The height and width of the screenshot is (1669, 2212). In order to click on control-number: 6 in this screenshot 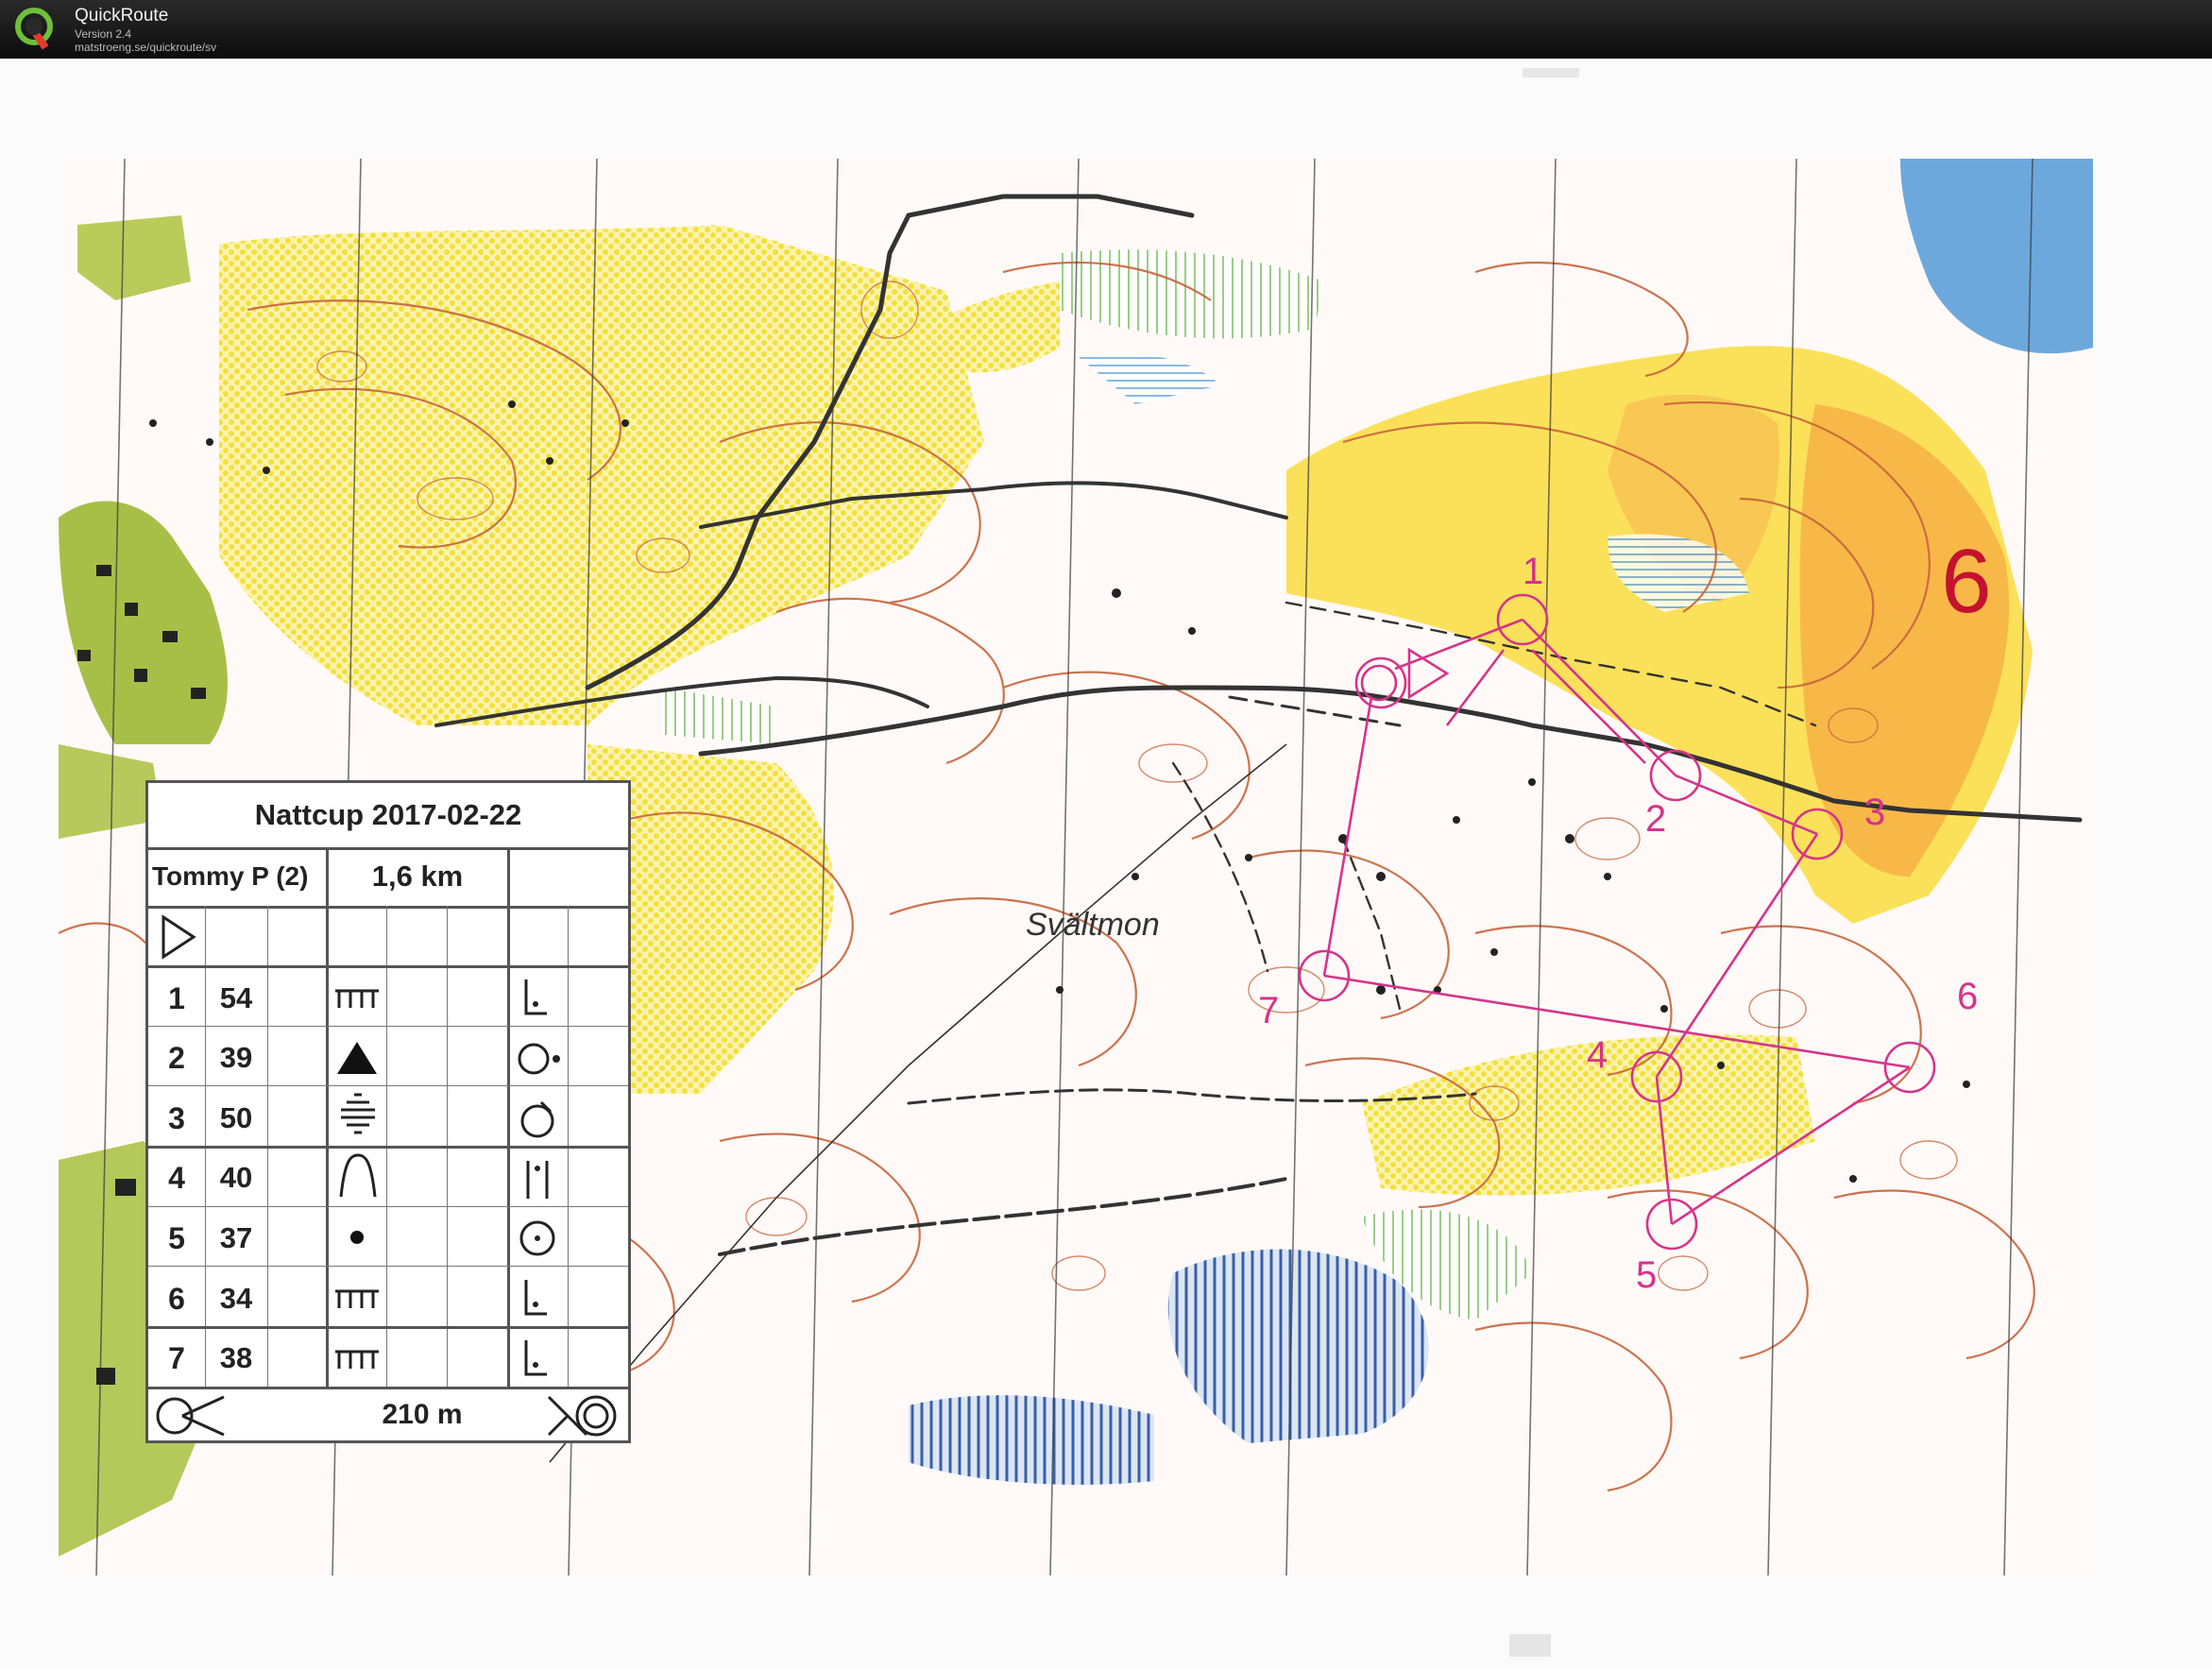, I will do `click(176, 1299)`.